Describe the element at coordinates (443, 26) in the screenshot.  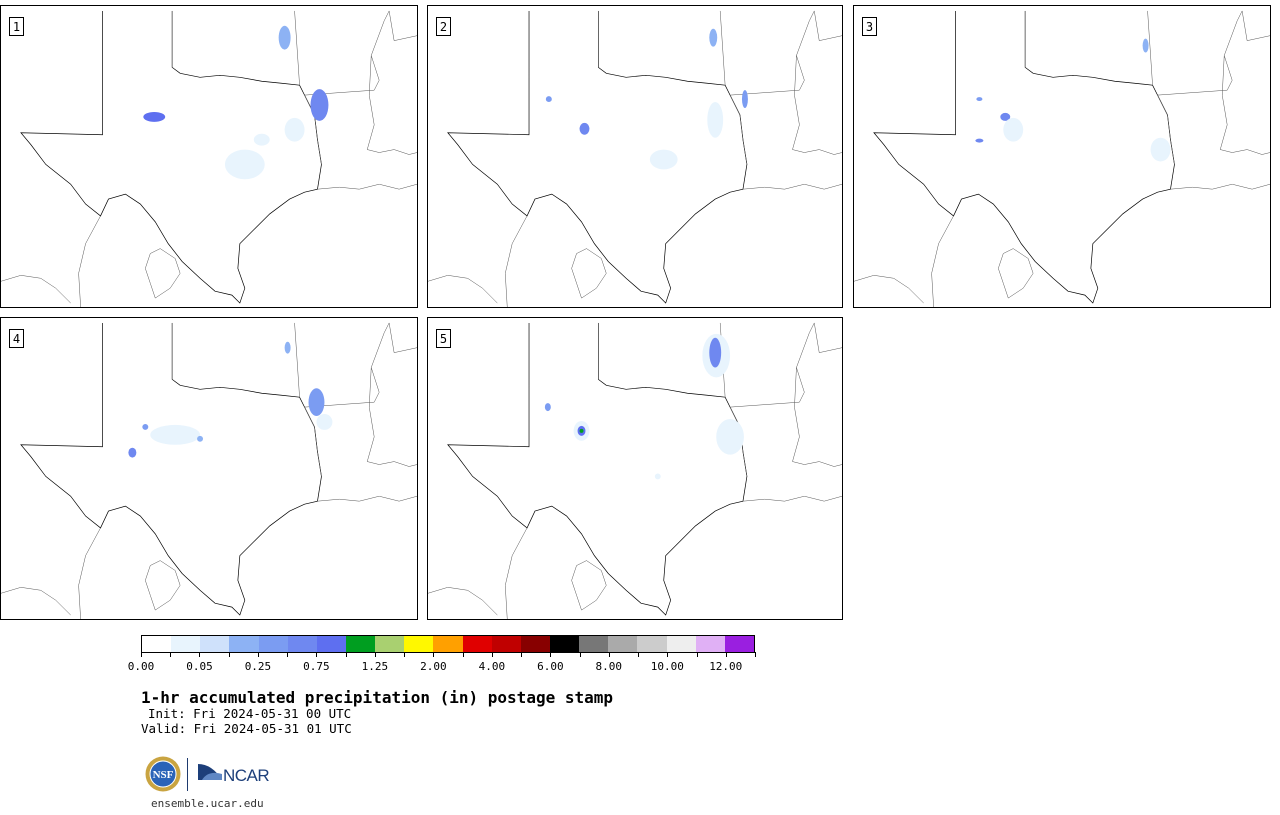
I see `panel-number-label: 2` at that location.